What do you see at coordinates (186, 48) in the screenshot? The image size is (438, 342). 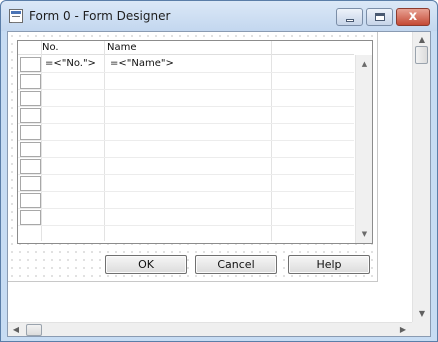 I see `table-header: No. Name` at bounding box center [186, 48].